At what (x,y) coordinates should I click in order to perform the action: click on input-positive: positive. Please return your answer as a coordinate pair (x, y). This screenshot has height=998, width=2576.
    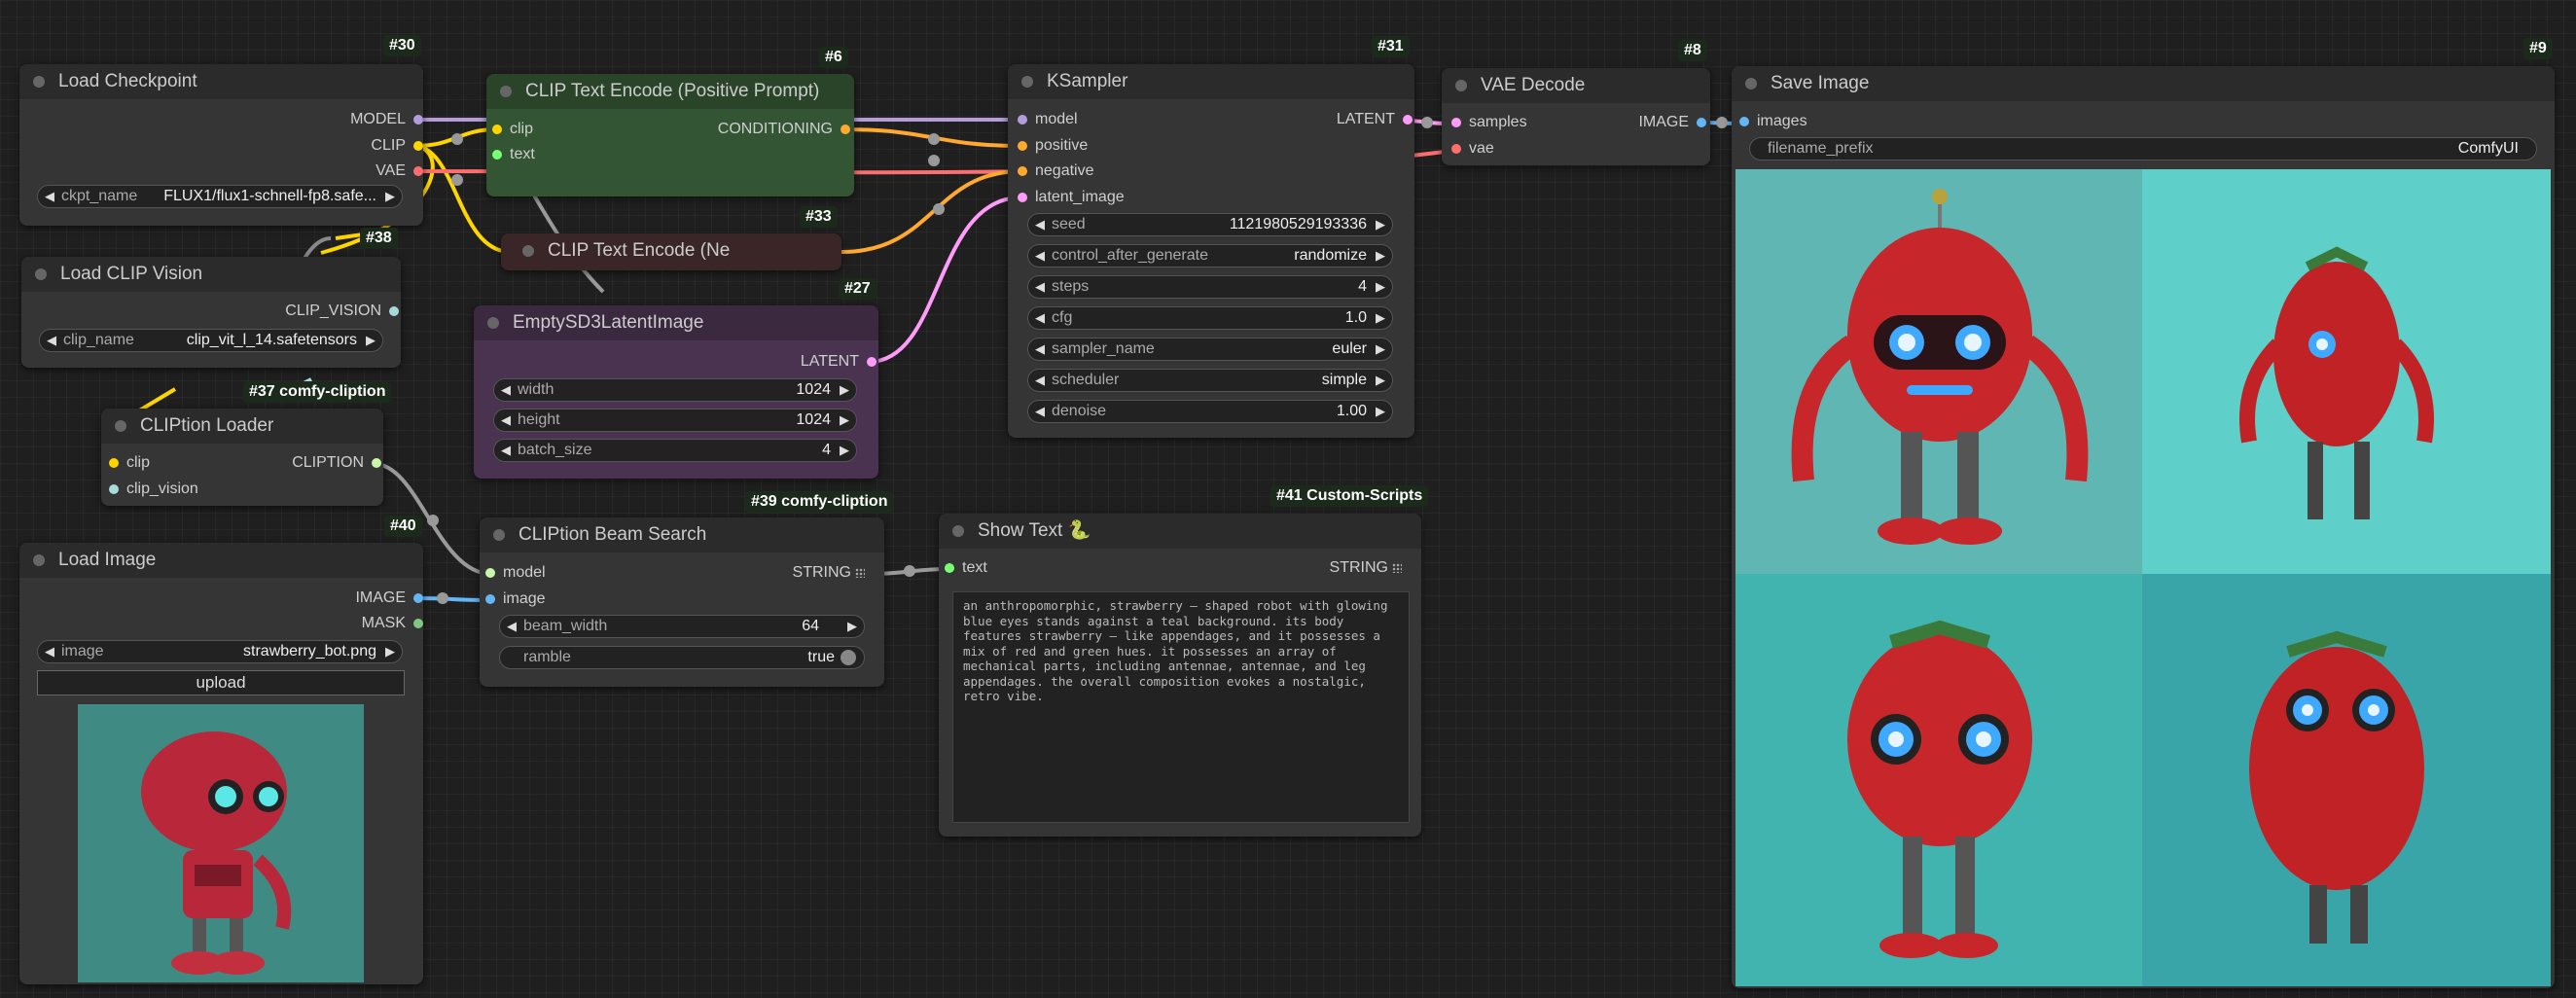
    Looking at the image, I should click on (1053, 146).